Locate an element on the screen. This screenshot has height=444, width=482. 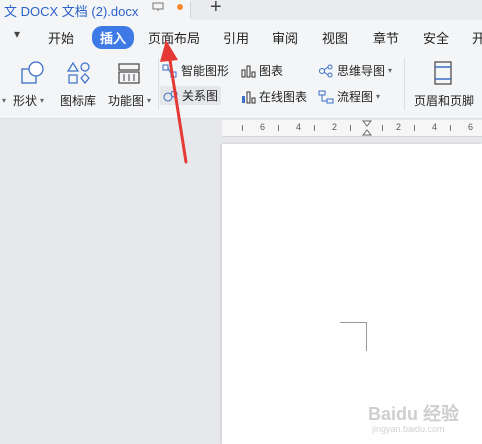
annotation-arrow-icon is located at coordinates (174, 102).